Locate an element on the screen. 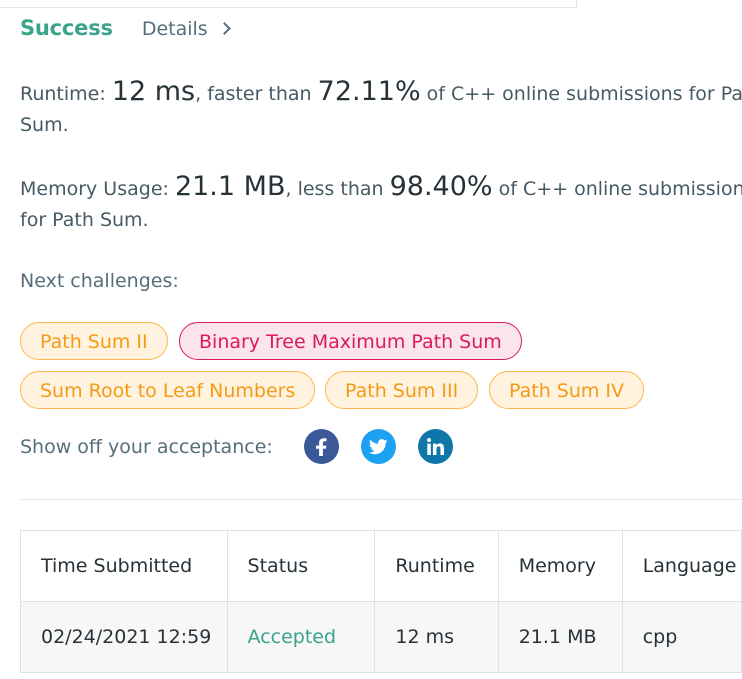 The height and width of the screenshot is (679, 742). twitter-icon is located at coordinates (378, 446).